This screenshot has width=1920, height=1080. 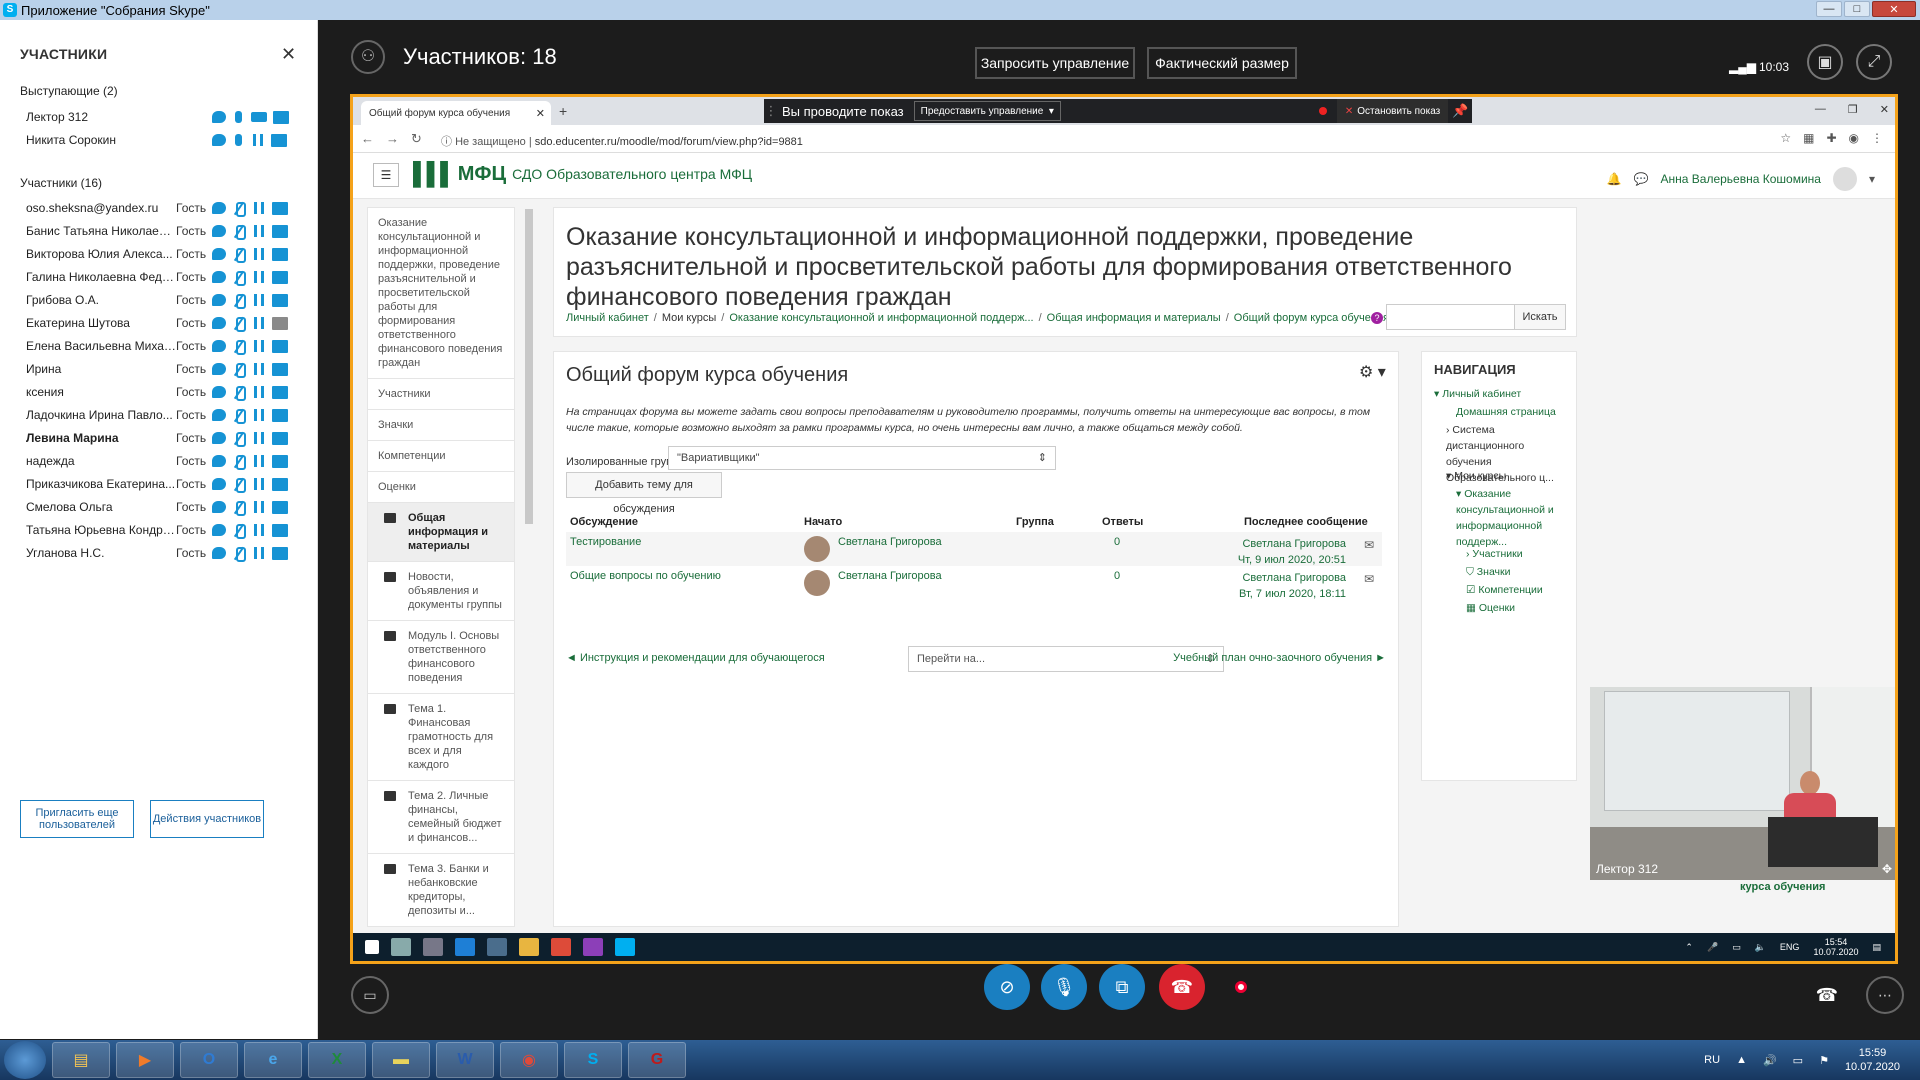 I want to click on forward-icon: →, so click(x=392, y=139).